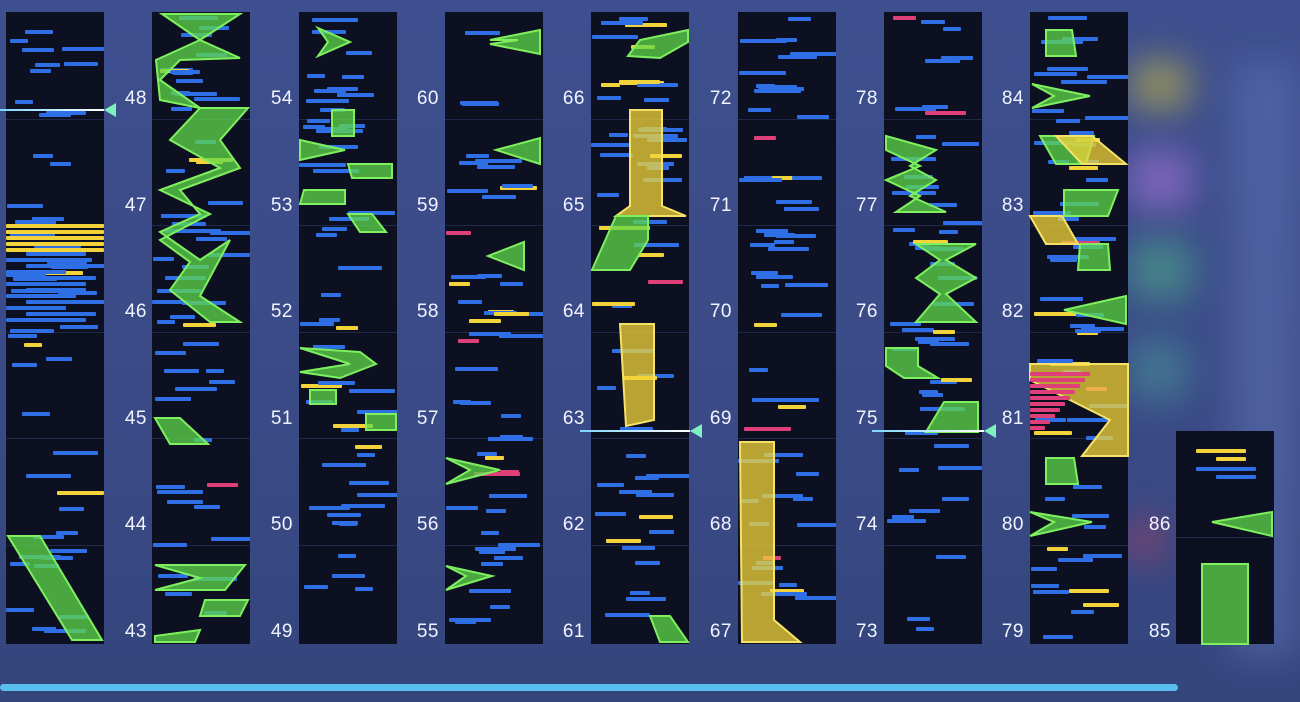 The height and width of the screenshot is (702, 1300). I want to click on measure-number: 73, so click(866, 631).